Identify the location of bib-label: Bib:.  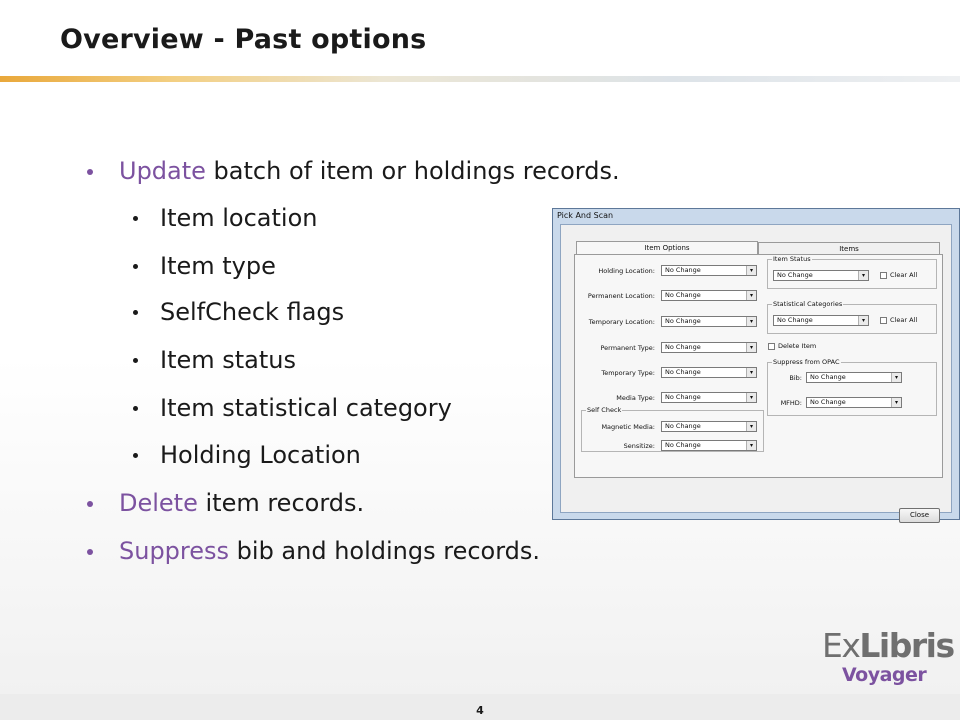
(795, 378).